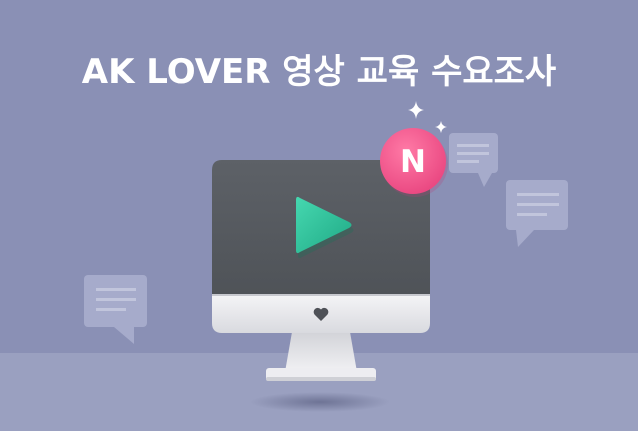 This screenshot has width=638, height=431. I want to click on monitor-shadow, so click(320, 402).